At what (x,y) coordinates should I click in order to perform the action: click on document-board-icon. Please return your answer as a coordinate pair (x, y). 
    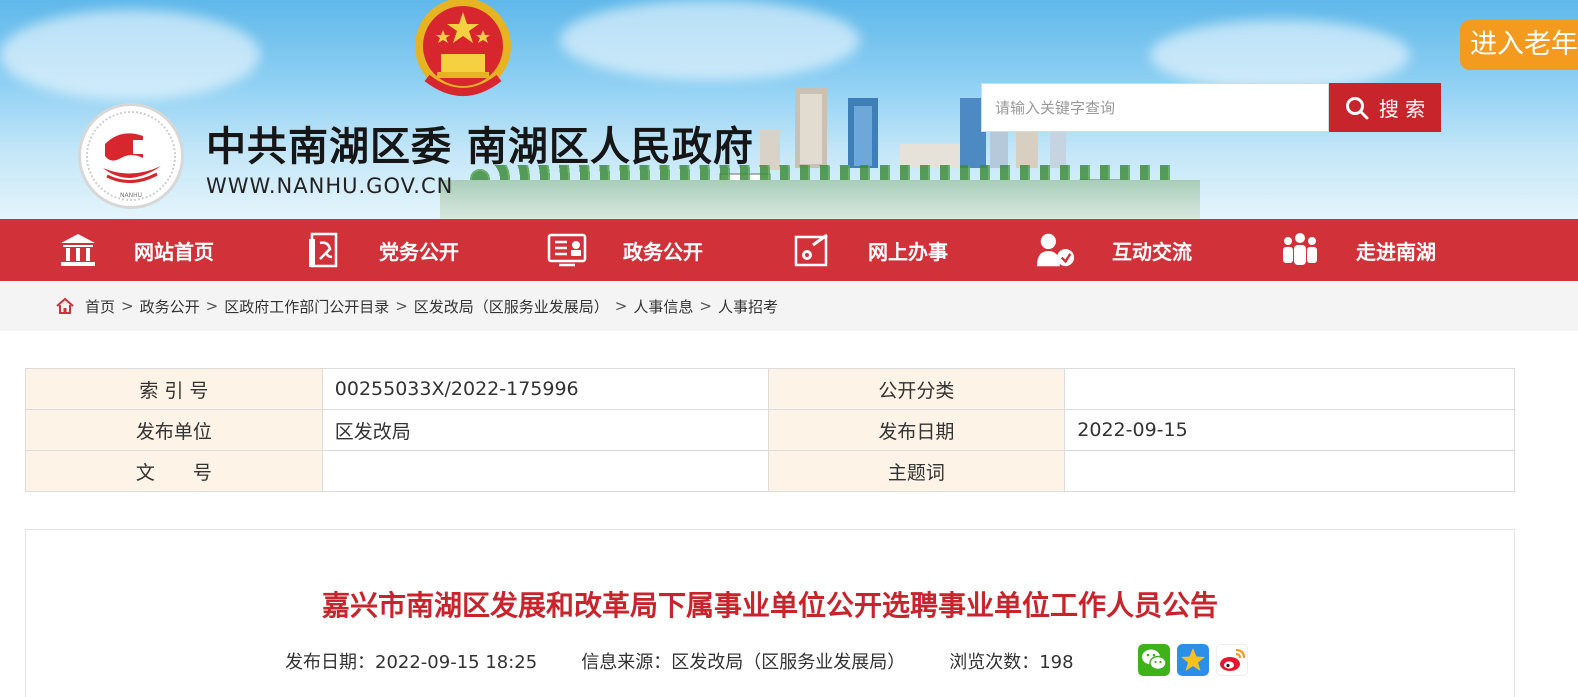
    Looking at the image, I should click on (567, 250).